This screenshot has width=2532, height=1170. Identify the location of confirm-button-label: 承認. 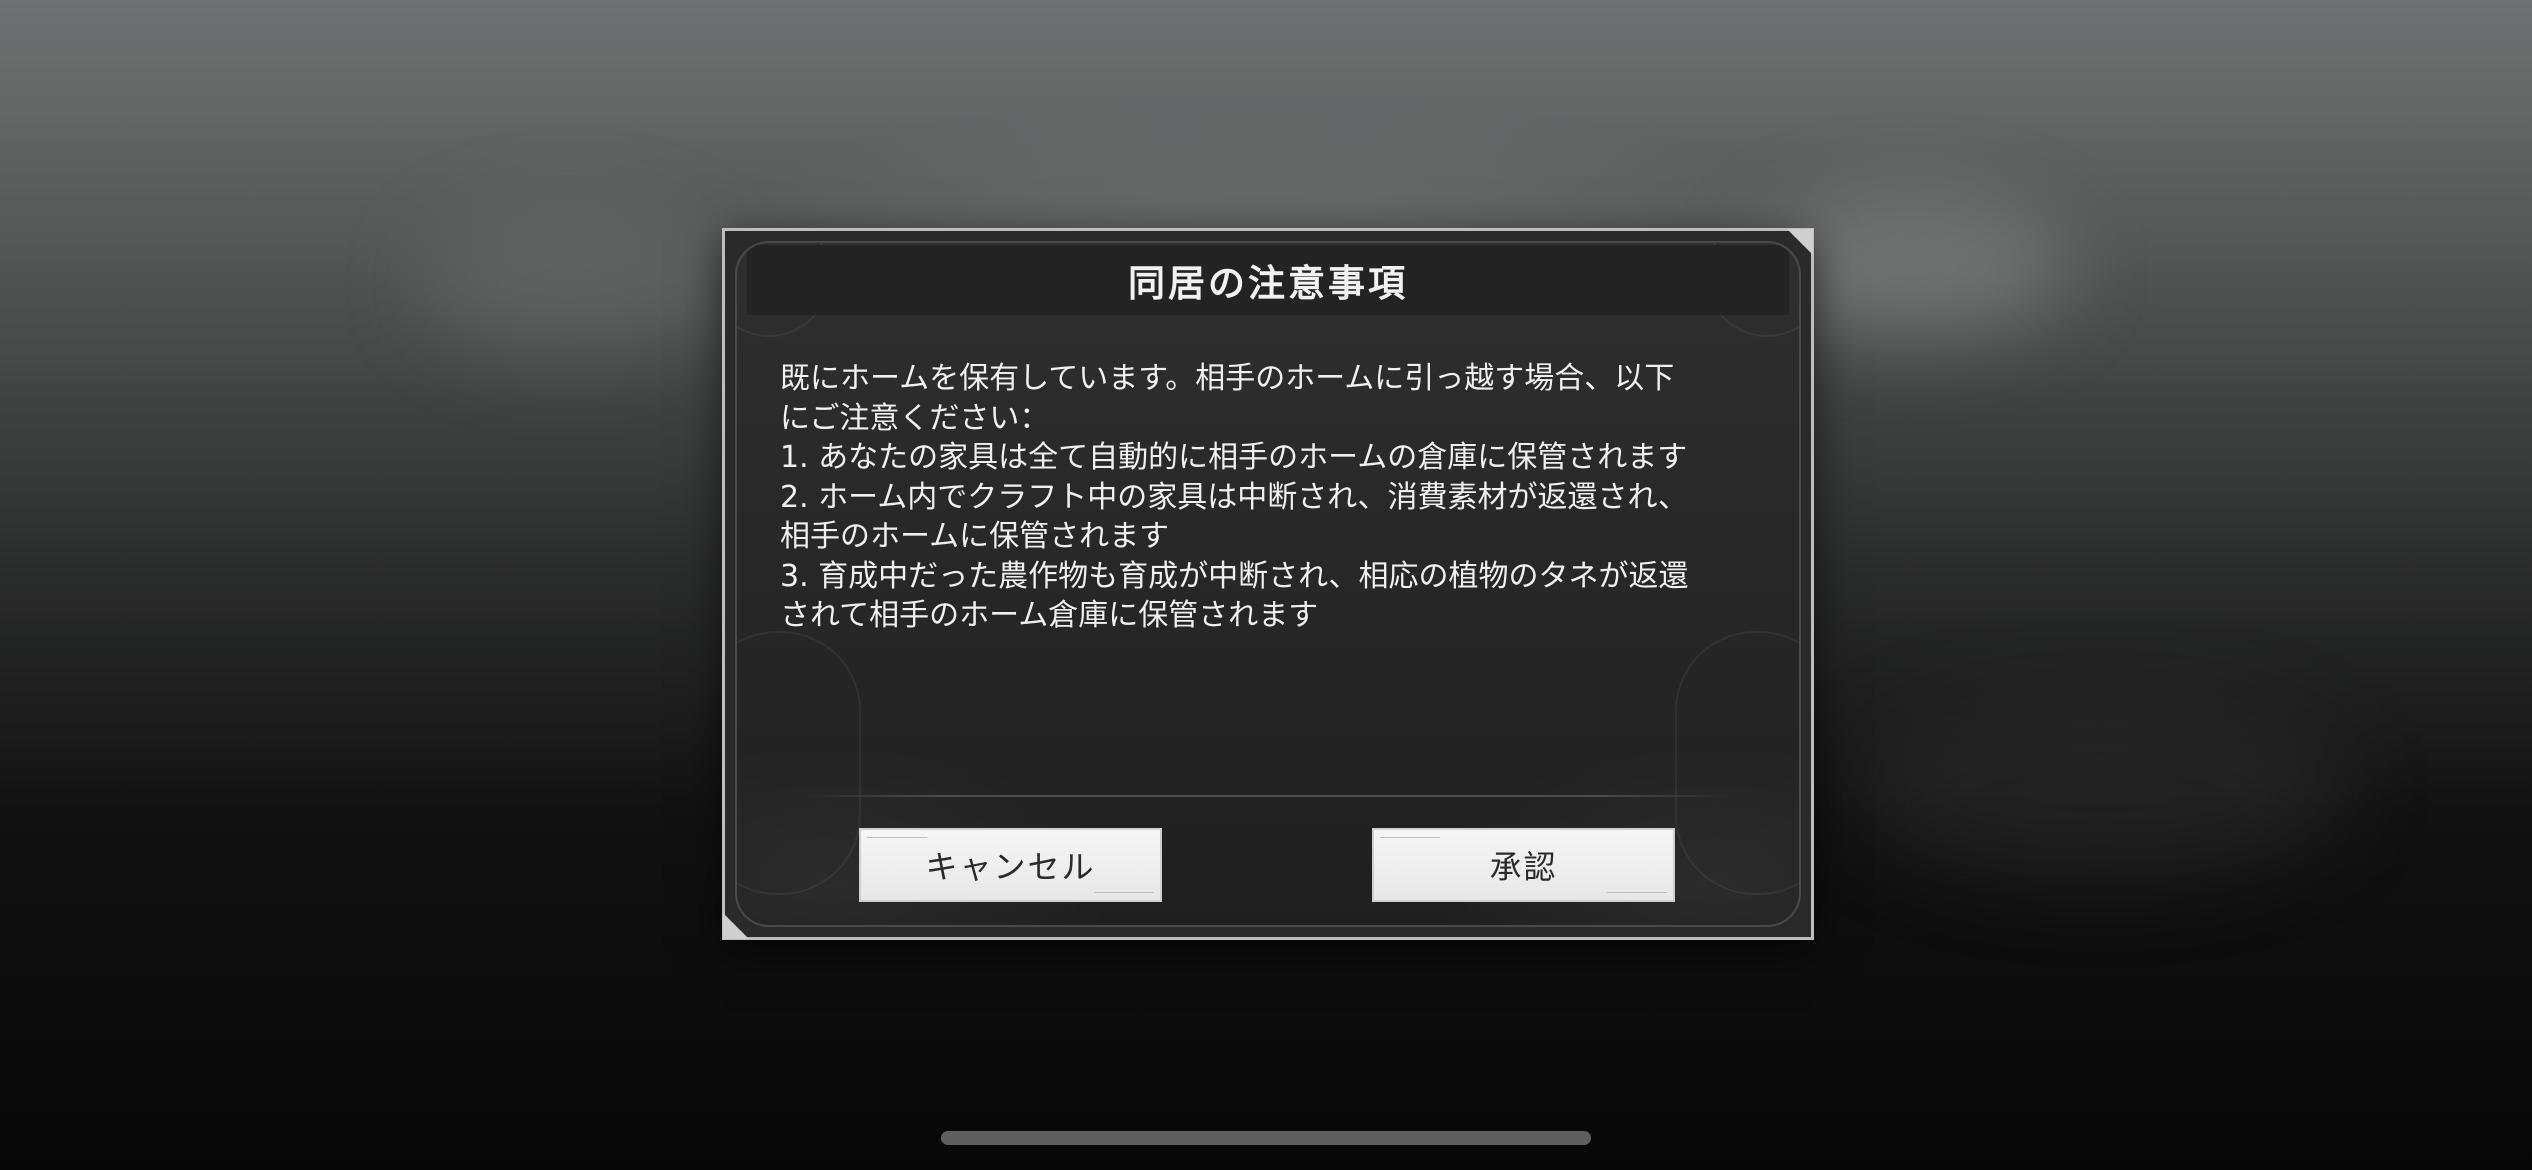
(1523, 867).